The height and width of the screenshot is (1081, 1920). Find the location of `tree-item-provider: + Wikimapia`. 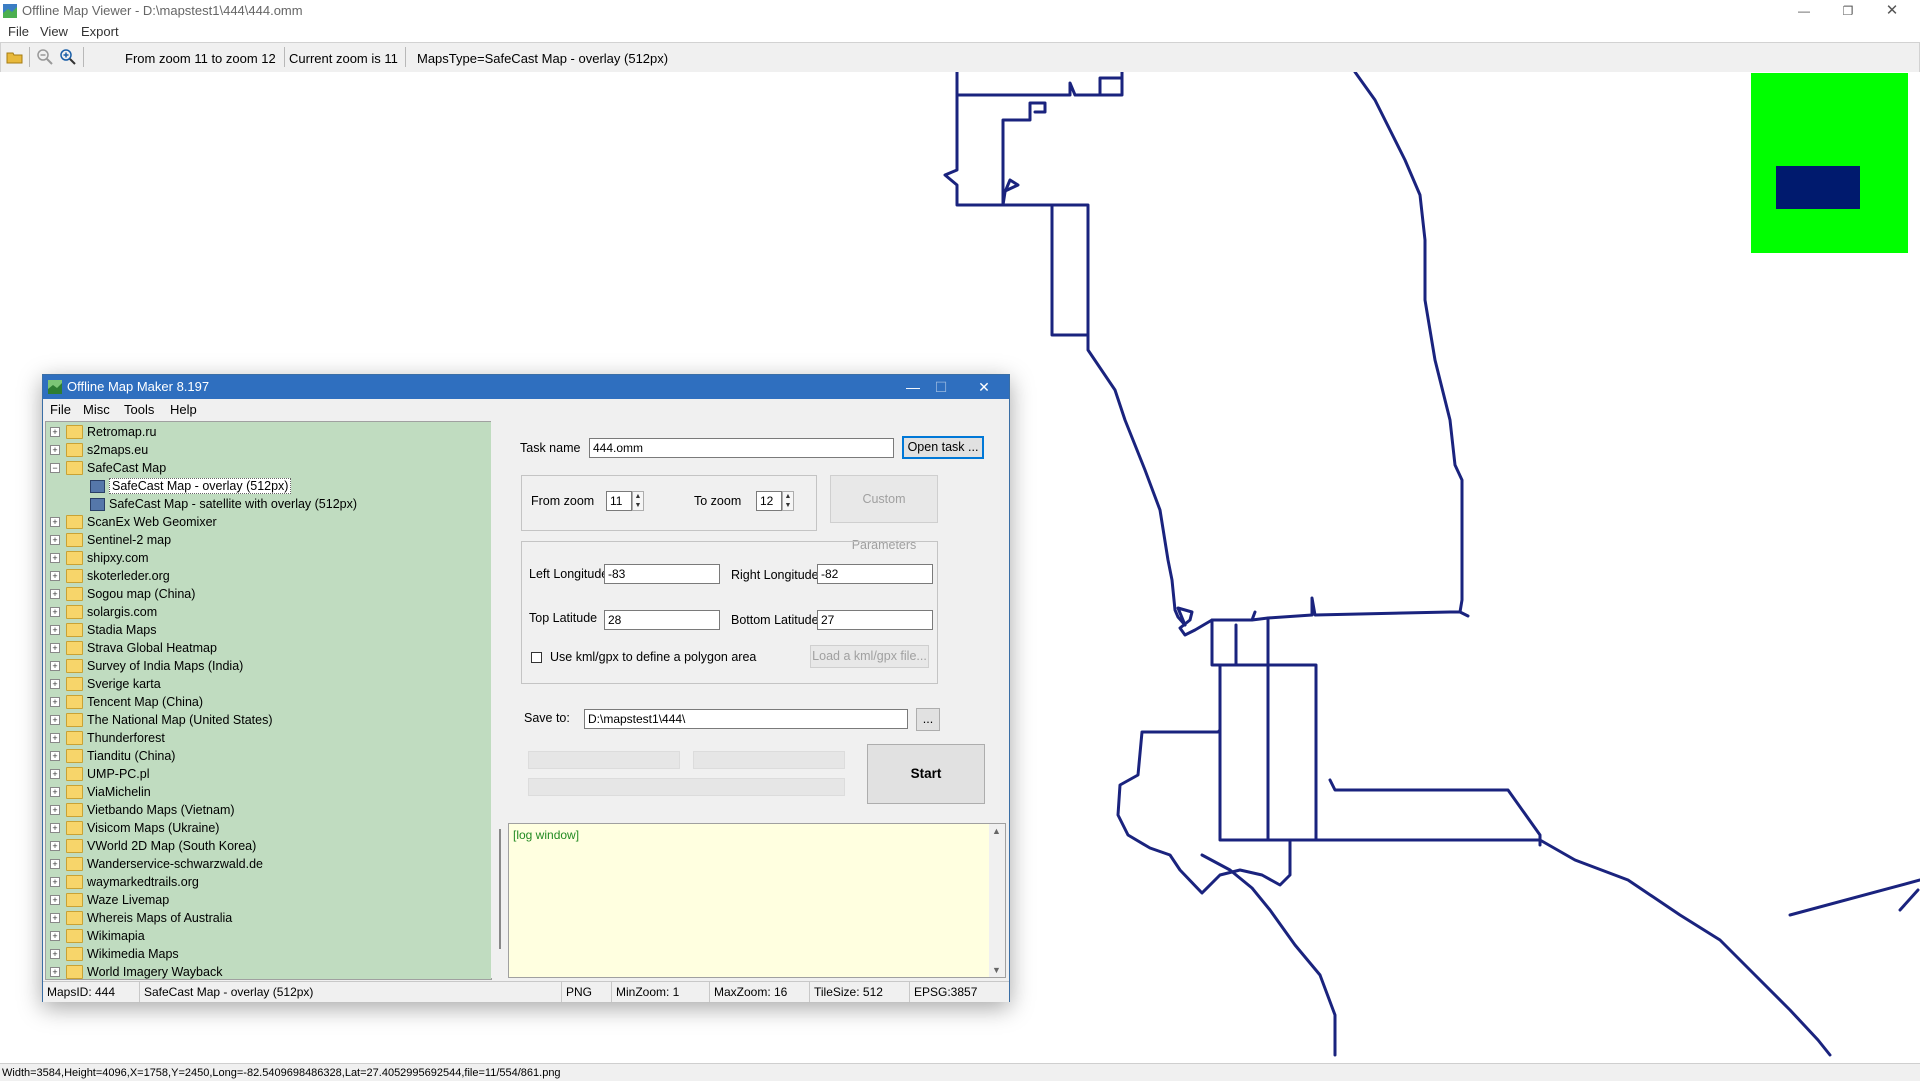

tree-item-provider: + Wikimapia is located at coordinates (268, 936).